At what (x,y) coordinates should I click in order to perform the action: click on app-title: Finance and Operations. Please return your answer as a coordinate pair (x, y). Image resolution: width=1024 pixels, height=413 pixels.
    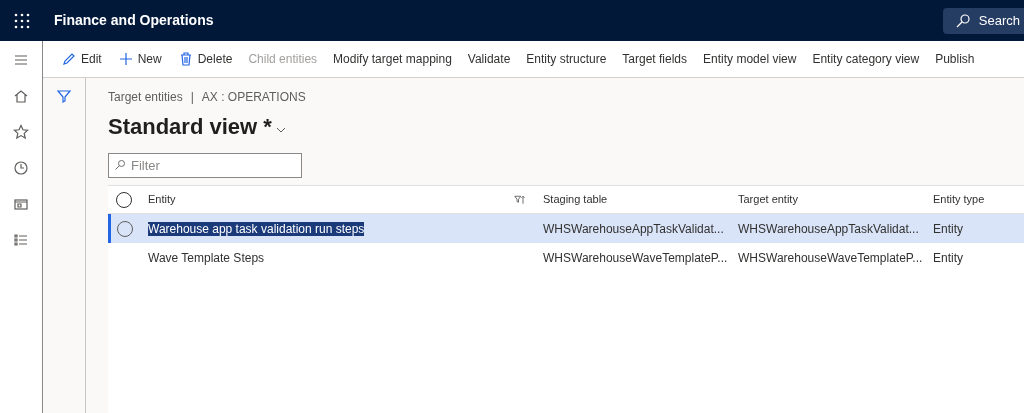
    Looking at the image, I should click on (134, 20).